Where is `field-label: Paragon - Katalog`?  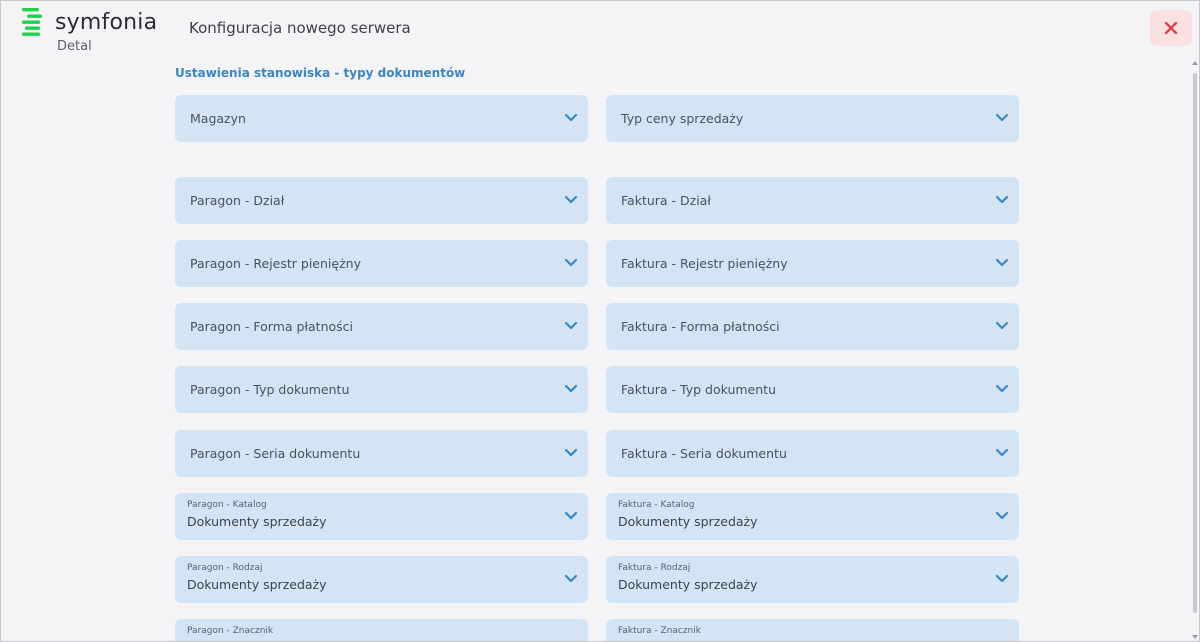
field-label: Paragon - Katalog is located at coordinates (227, 505).